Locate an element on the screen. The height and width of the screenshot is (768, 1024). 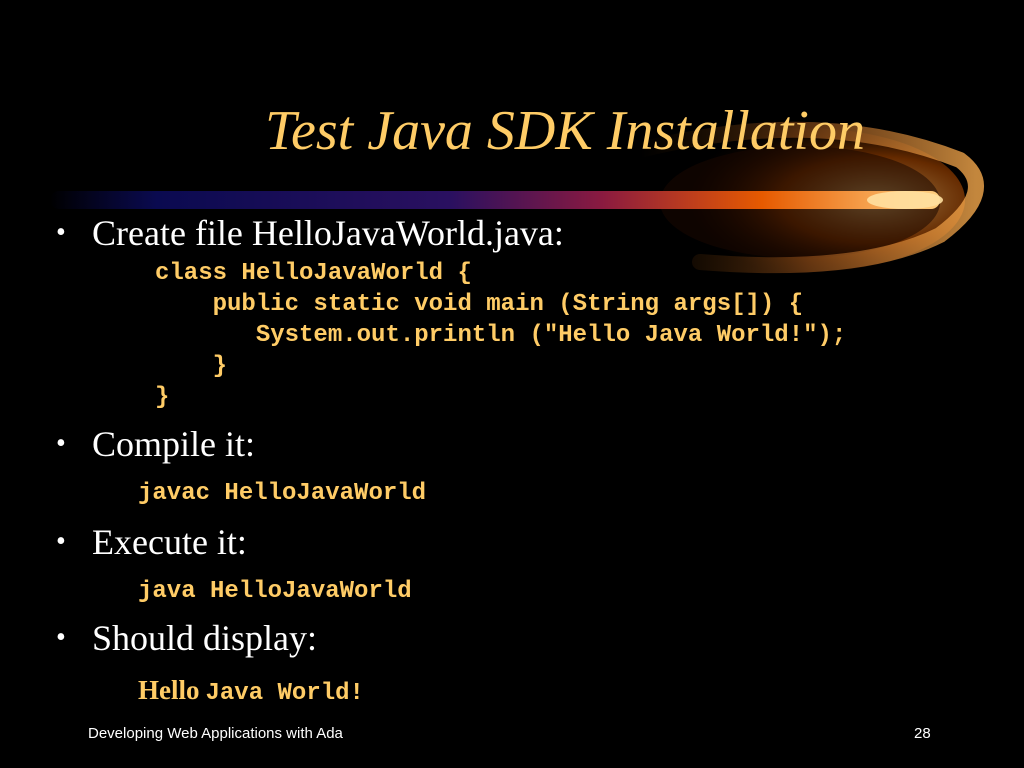
page-number: 28 is located at coordinates (922, 733).